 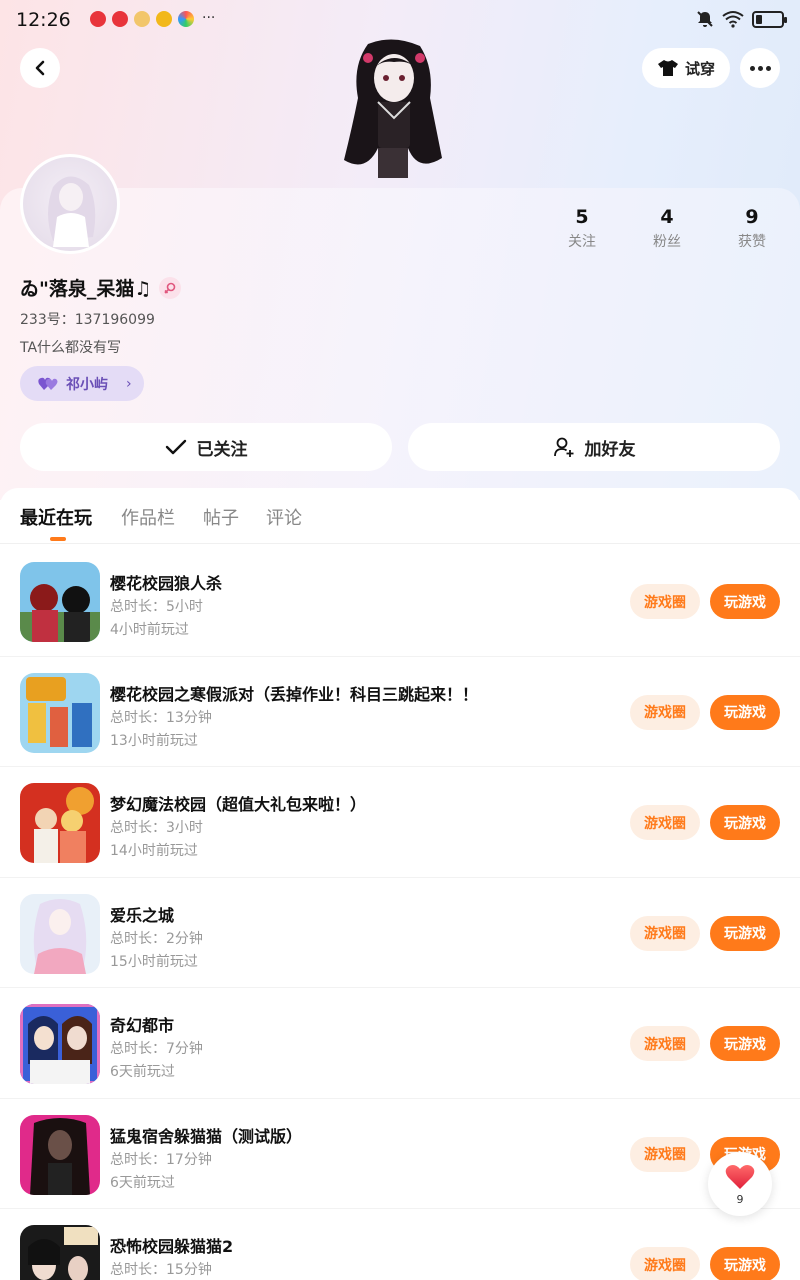 I want to click on add-user-icon, so click(x=563, y=447).